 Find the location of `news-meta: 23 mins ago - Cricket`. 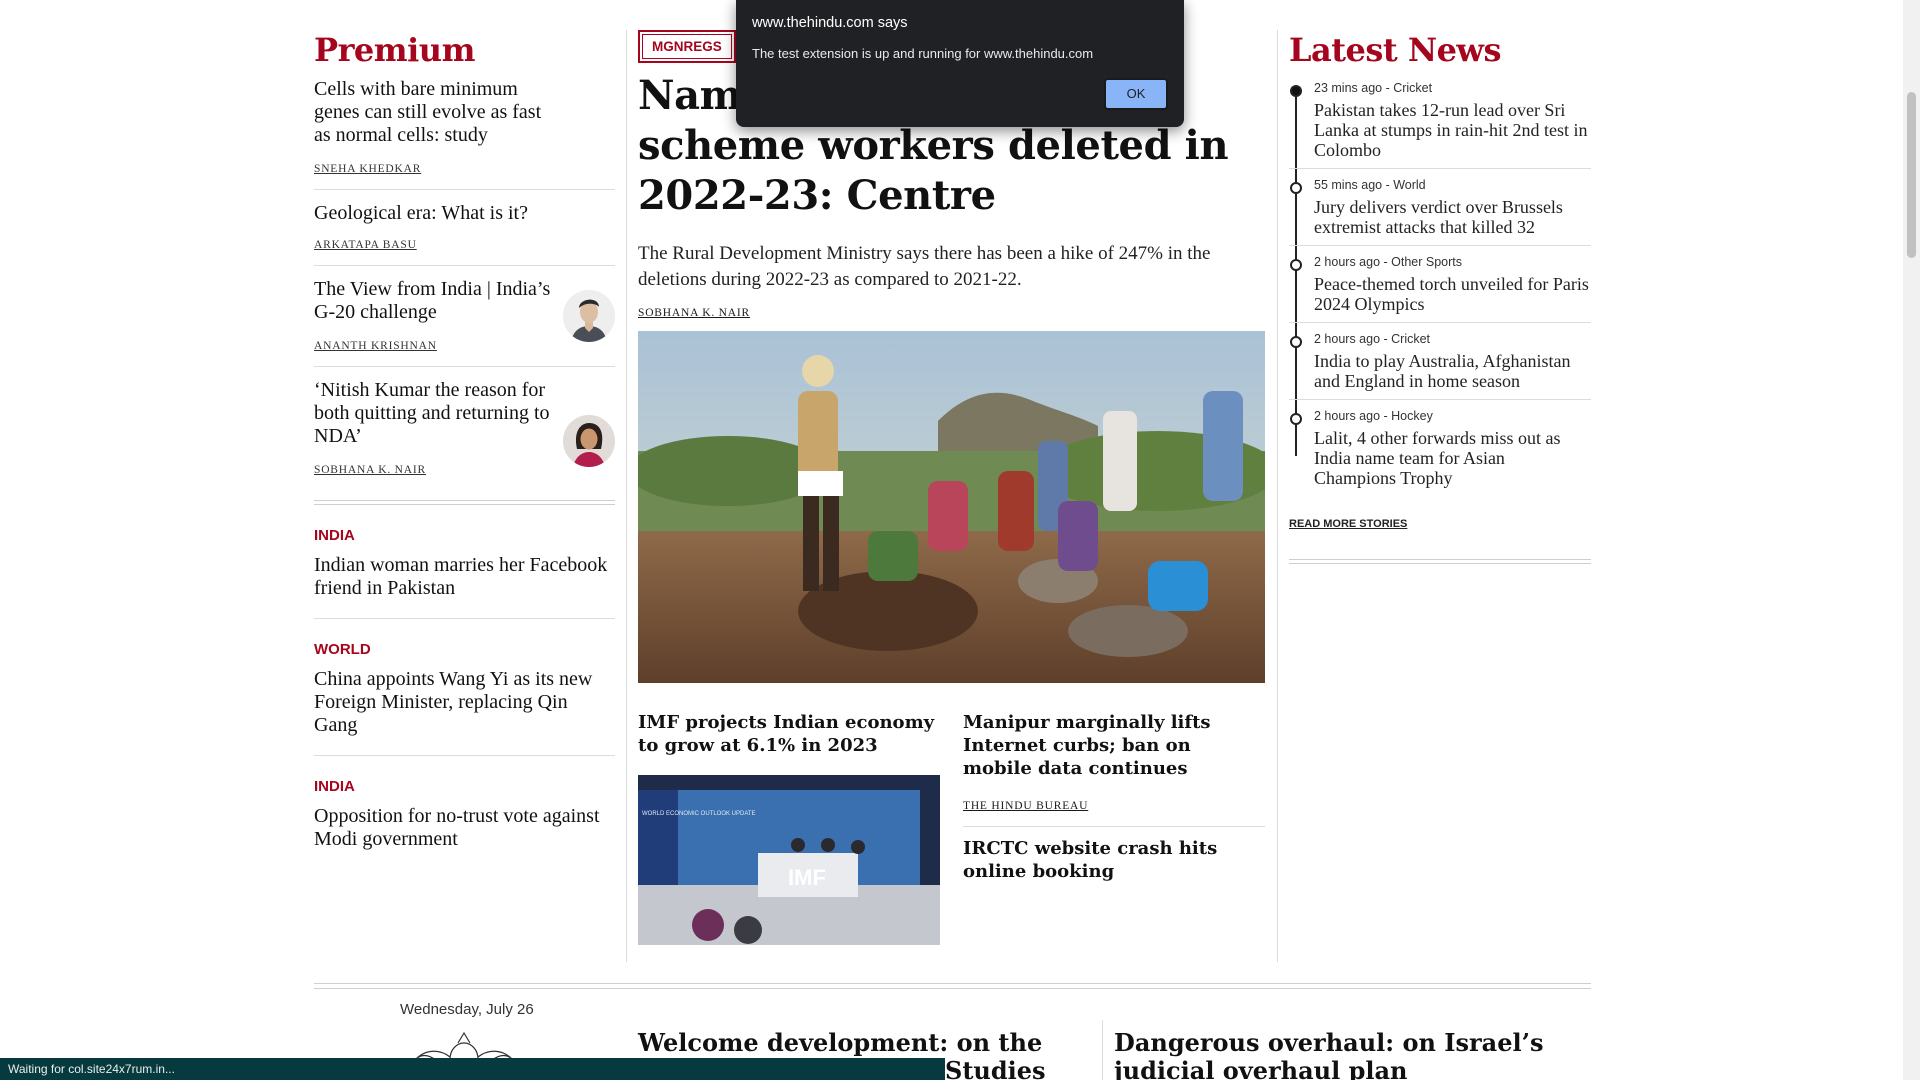

news-meta: 23 mins ago - Cricket is located at coordinates (1373, 88).